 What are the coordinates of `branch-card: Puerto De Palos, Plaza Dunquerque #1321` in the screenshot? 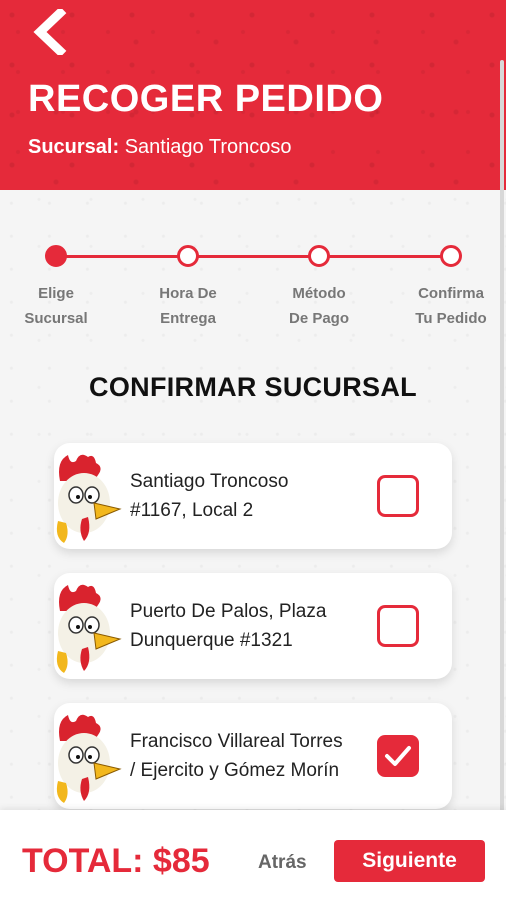 It's located at (253, 626).